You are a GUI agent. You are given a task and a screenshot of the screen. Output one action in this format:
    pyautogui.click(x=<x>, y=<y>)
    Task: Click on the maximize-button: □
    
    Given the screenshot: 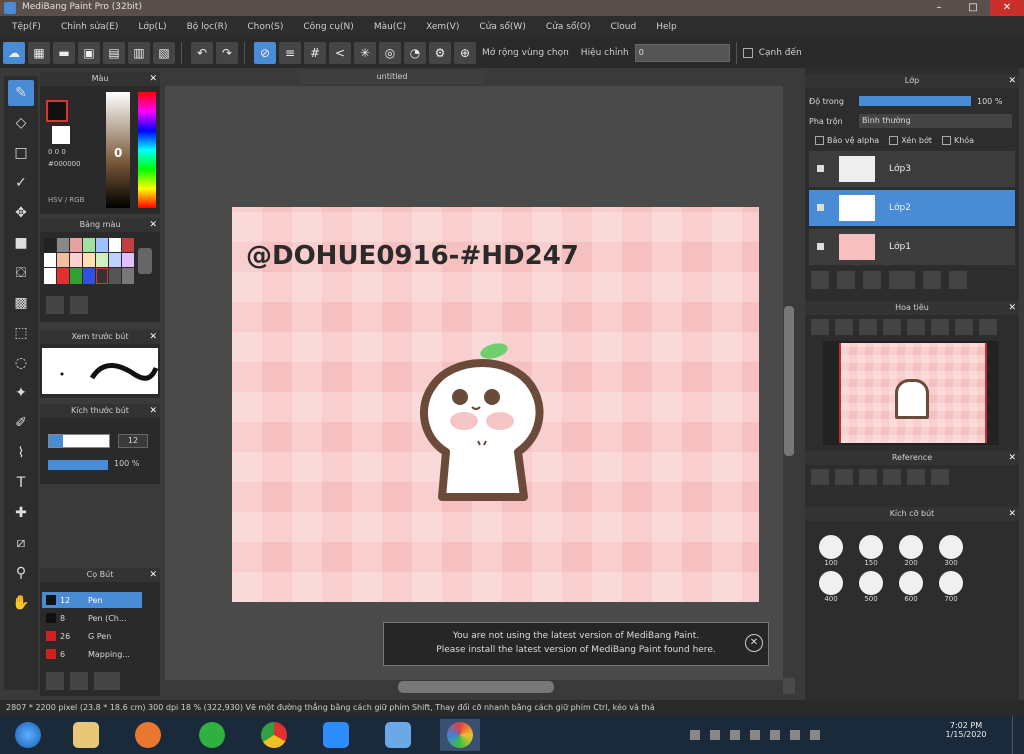 What is the action you would take?
    pyautogui.click(x=973, y=8)
    